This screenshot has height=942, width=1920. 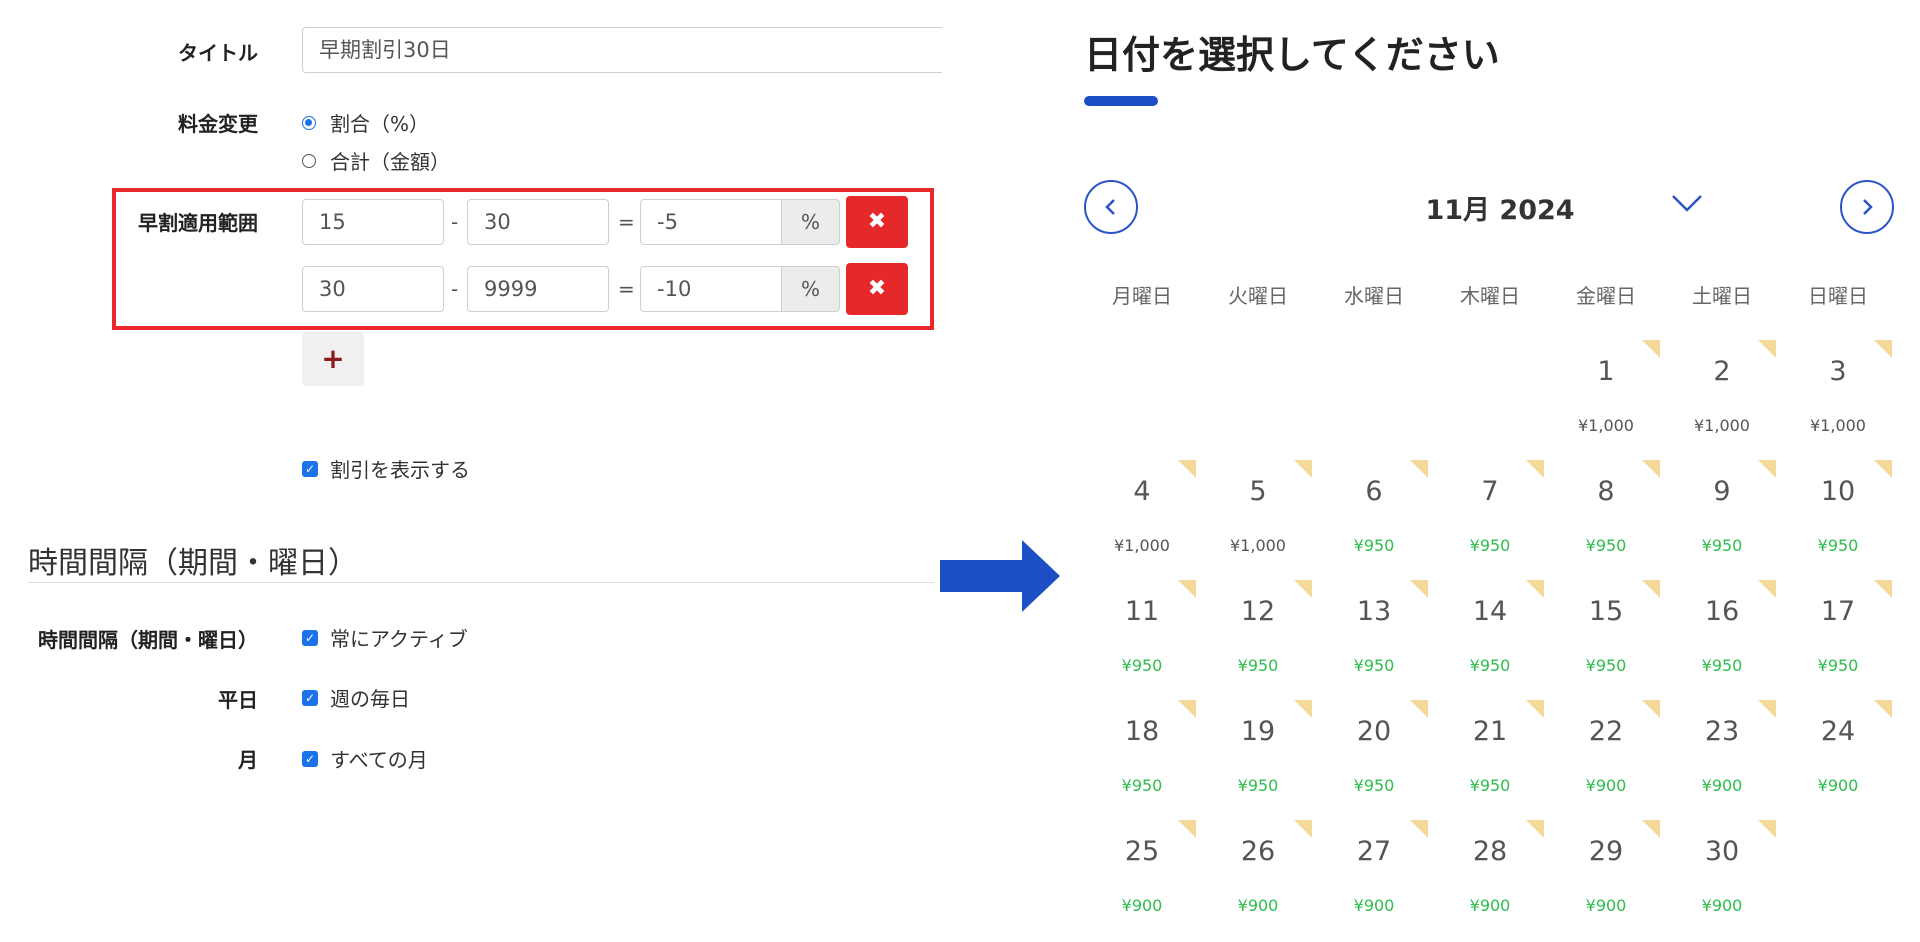 I want to click on range-2-to-input: 9999, so click(x=538, y=289).